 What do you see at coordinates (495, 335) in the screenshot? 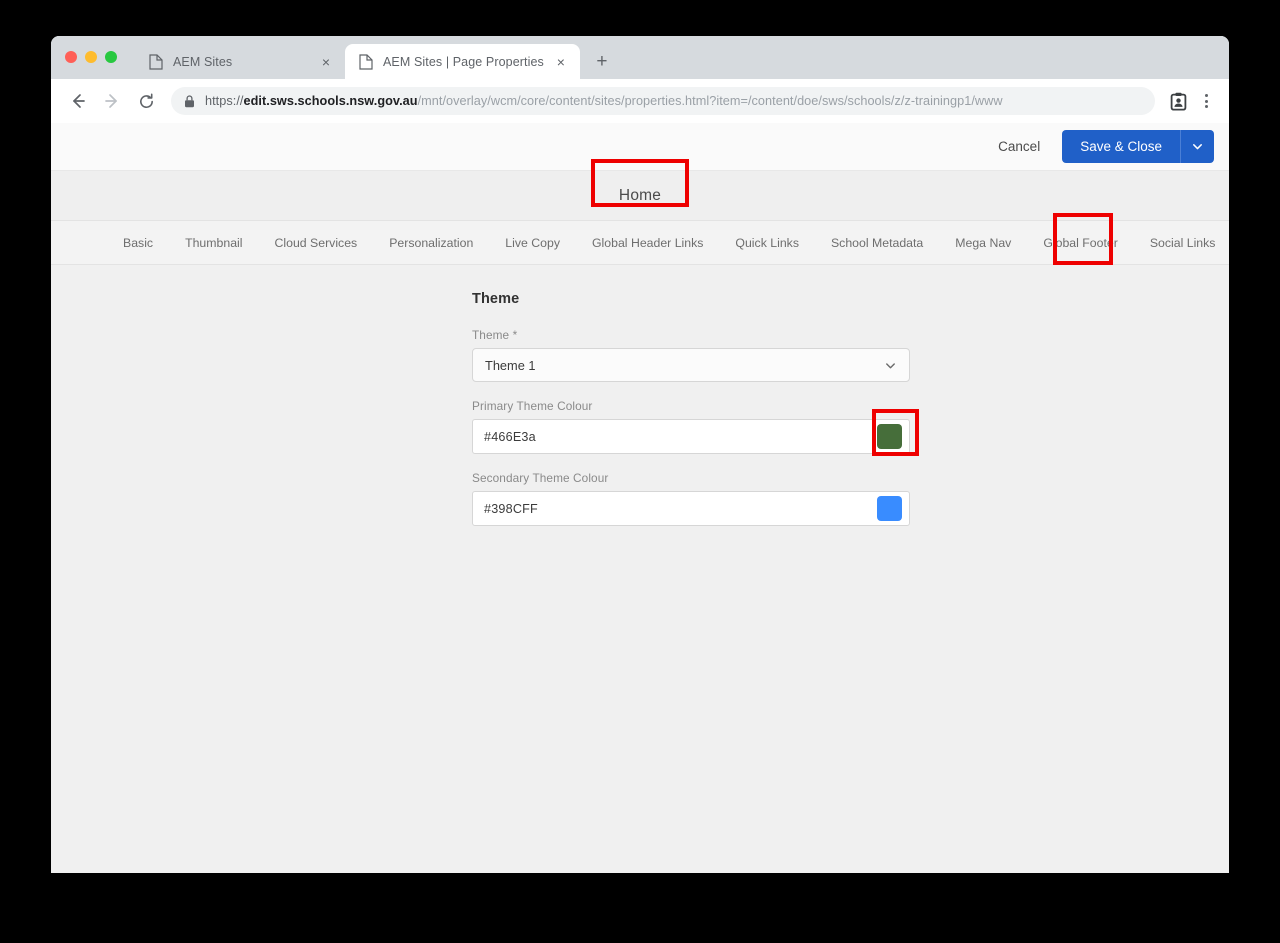
I see `theme-field-label: Theme *` at bounding box center [495, 335].